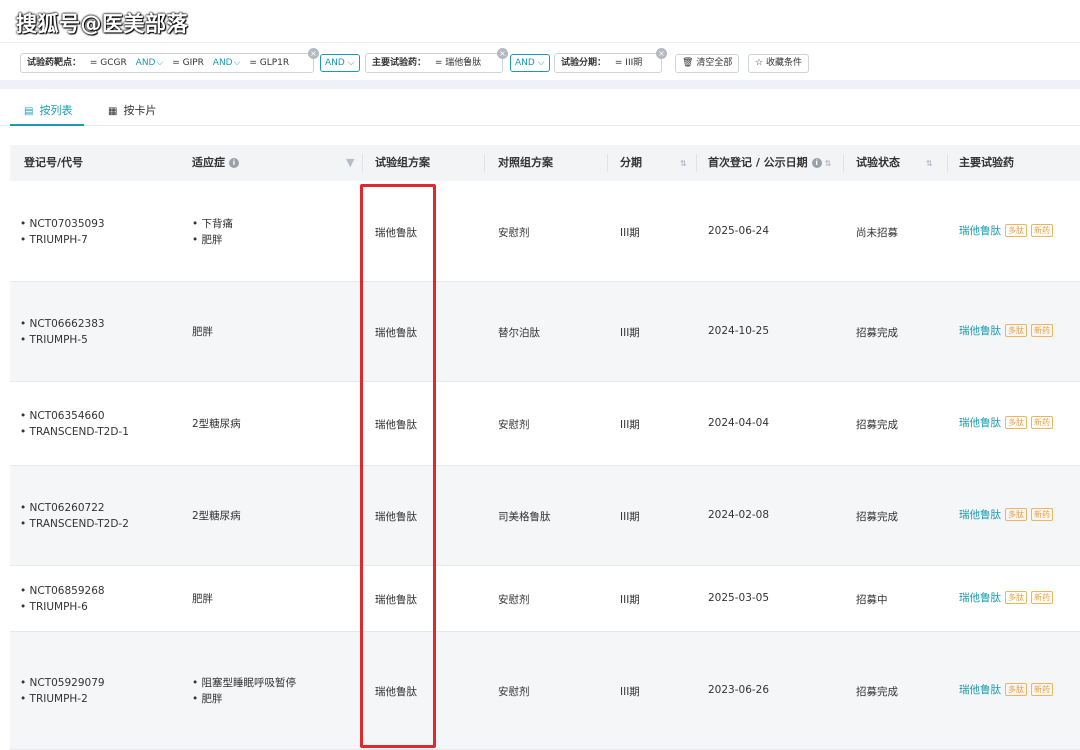 This screenshot has height=750, width=1080. What do you see at coordinates (108, 63) in the screenshot?
I see `filter-target-value-1: = GCGR` at bounding box center [108, 63].